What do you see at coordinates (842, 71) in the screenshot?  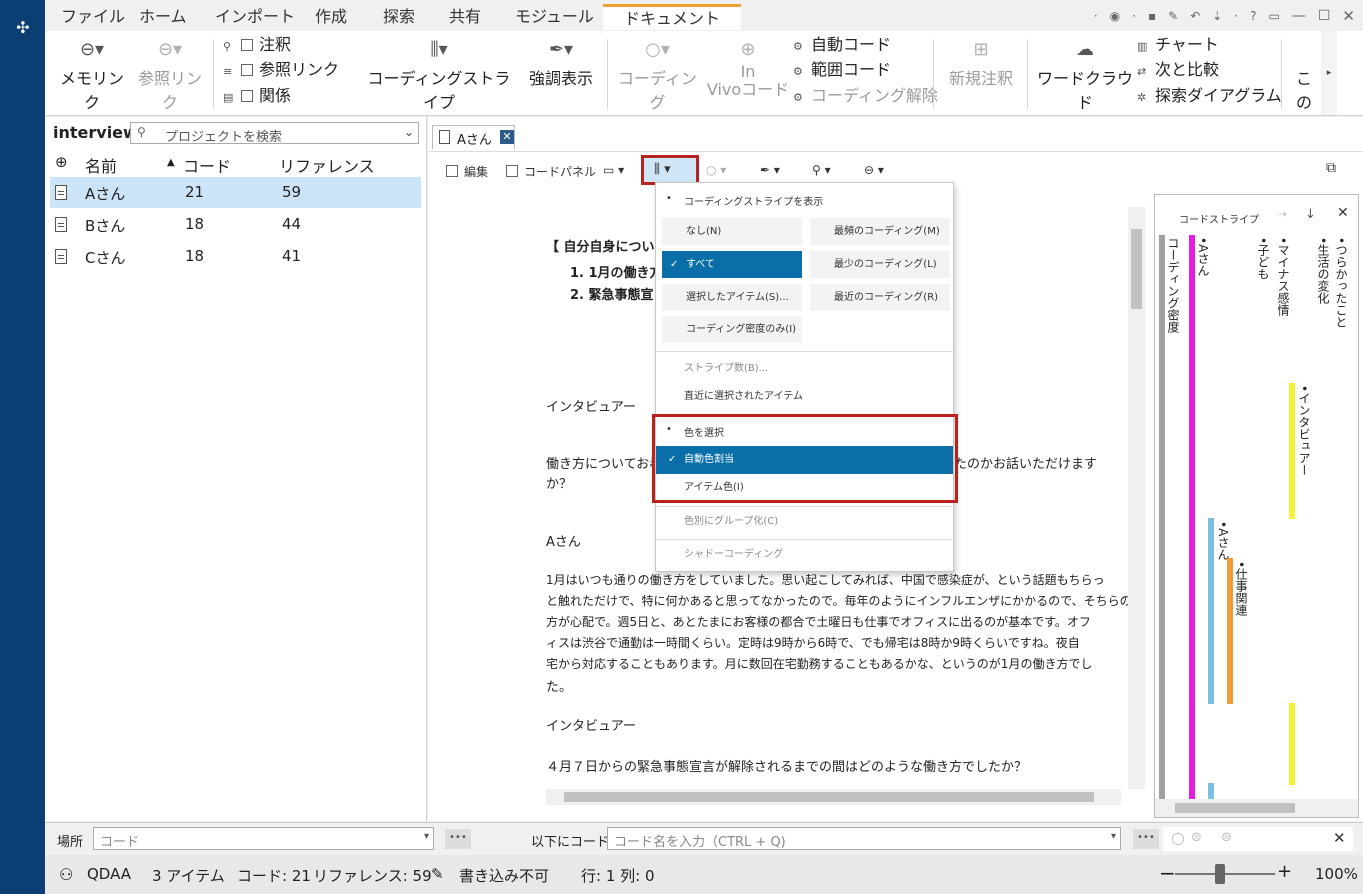 I see `range-code-button: ⚙ 範囲コード` at bounding box center [842, 71].